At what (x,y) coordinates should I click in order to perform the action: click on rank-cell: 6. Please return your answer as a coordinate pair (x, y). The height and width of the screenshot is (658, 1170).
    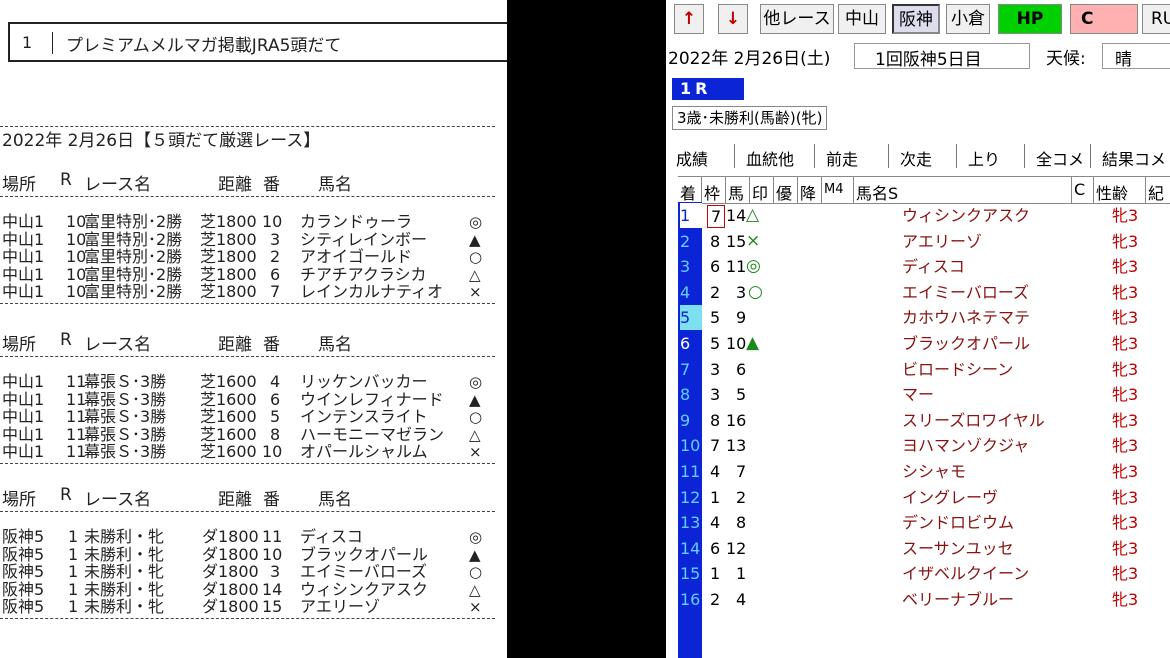
    Looking at the image, I should click on (685, 343).